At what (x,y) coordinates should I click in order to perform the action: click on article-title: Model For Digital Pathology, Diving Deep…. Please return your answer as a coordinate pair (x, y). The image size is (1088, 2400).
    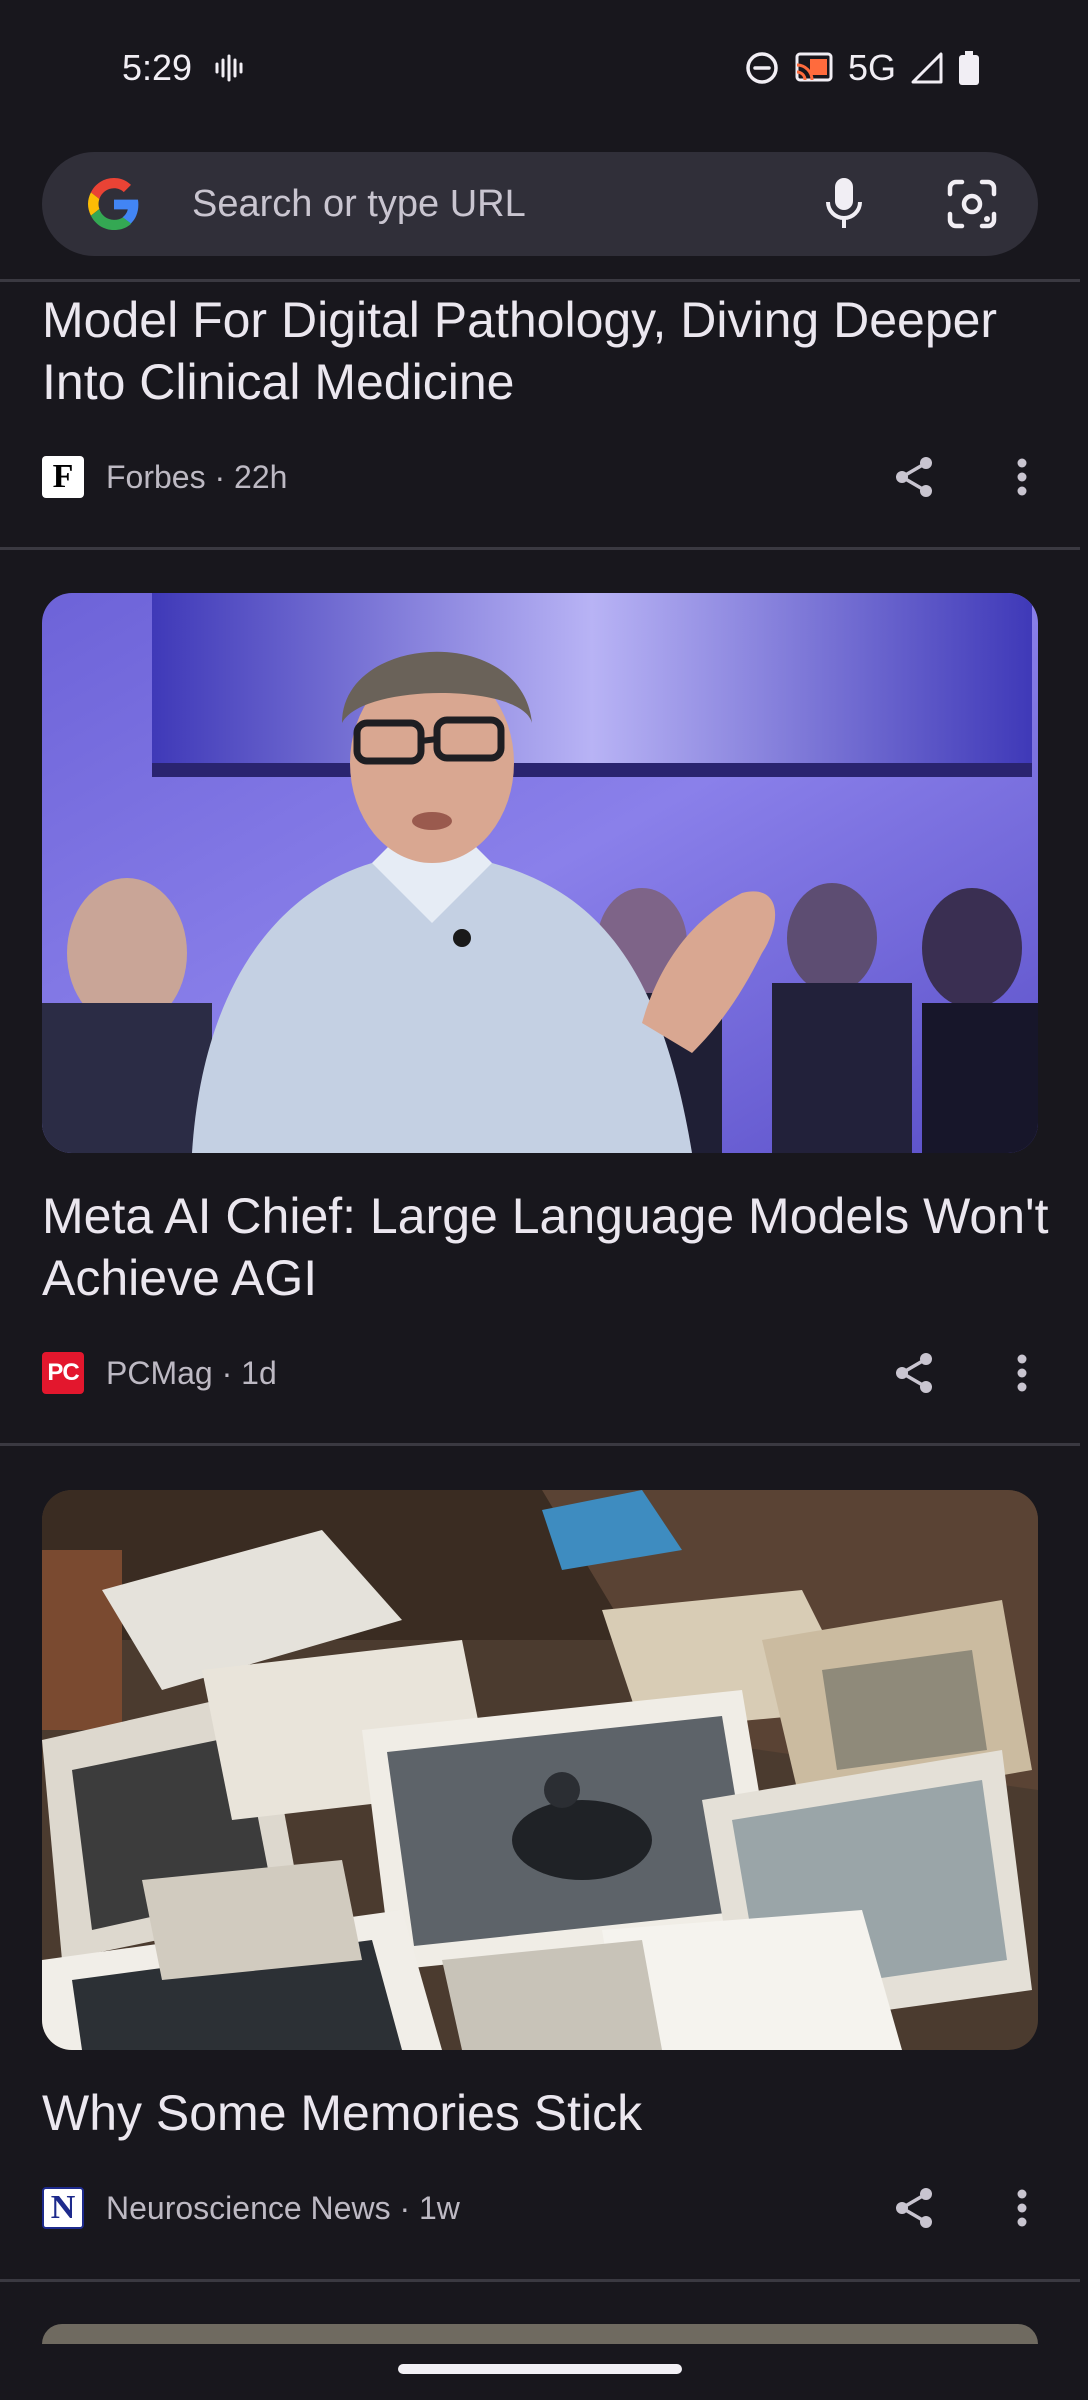
    Looking at the image, I should click on (547, 351).